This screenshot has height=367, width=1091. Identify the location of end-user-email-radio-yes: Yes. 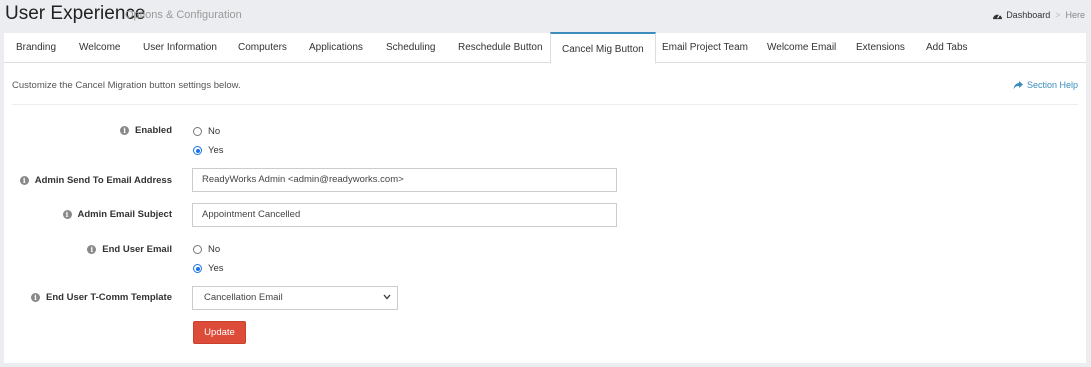
(208, 268).